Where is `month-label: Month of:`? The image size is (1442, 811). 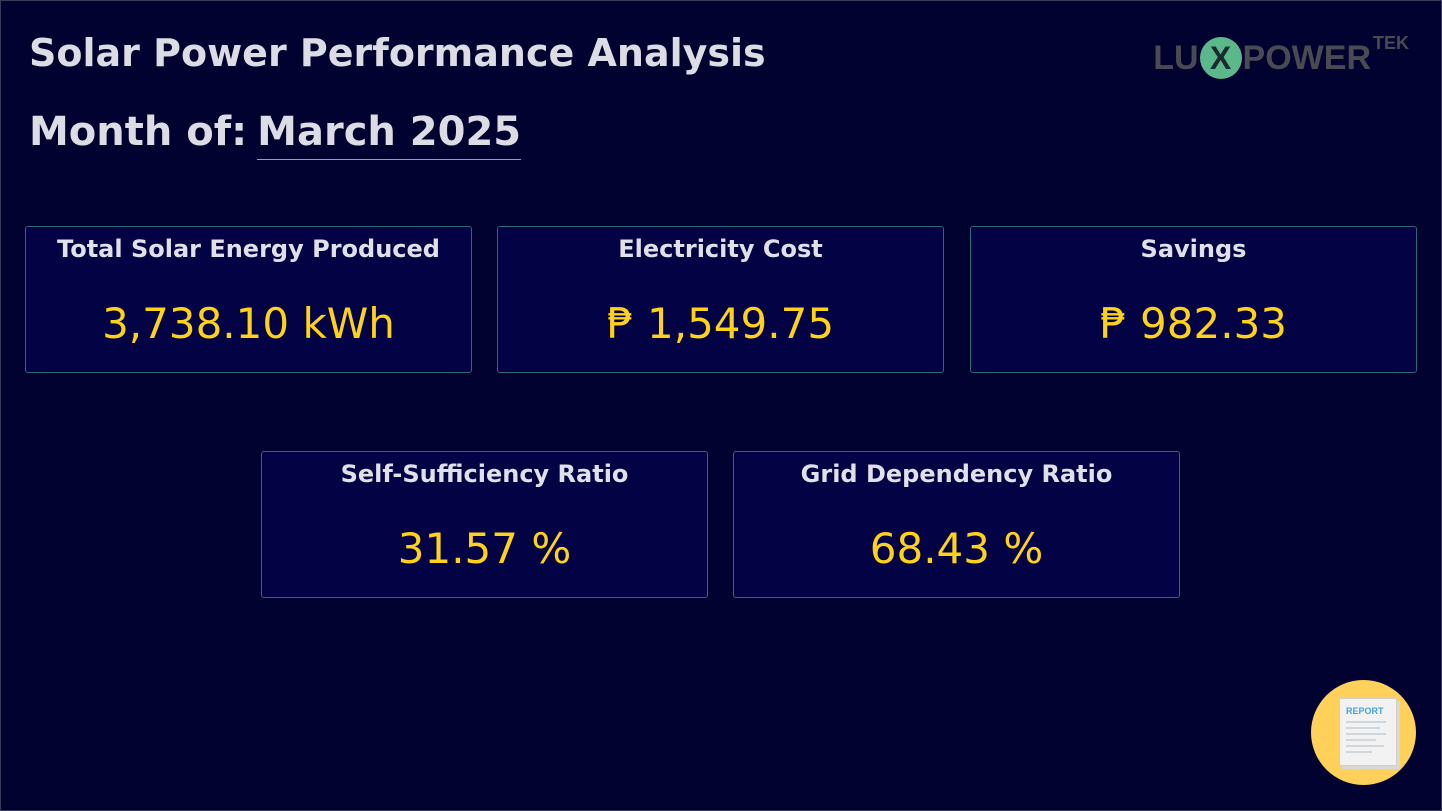 month-label: Month of: is located at coordinates (138, 132).